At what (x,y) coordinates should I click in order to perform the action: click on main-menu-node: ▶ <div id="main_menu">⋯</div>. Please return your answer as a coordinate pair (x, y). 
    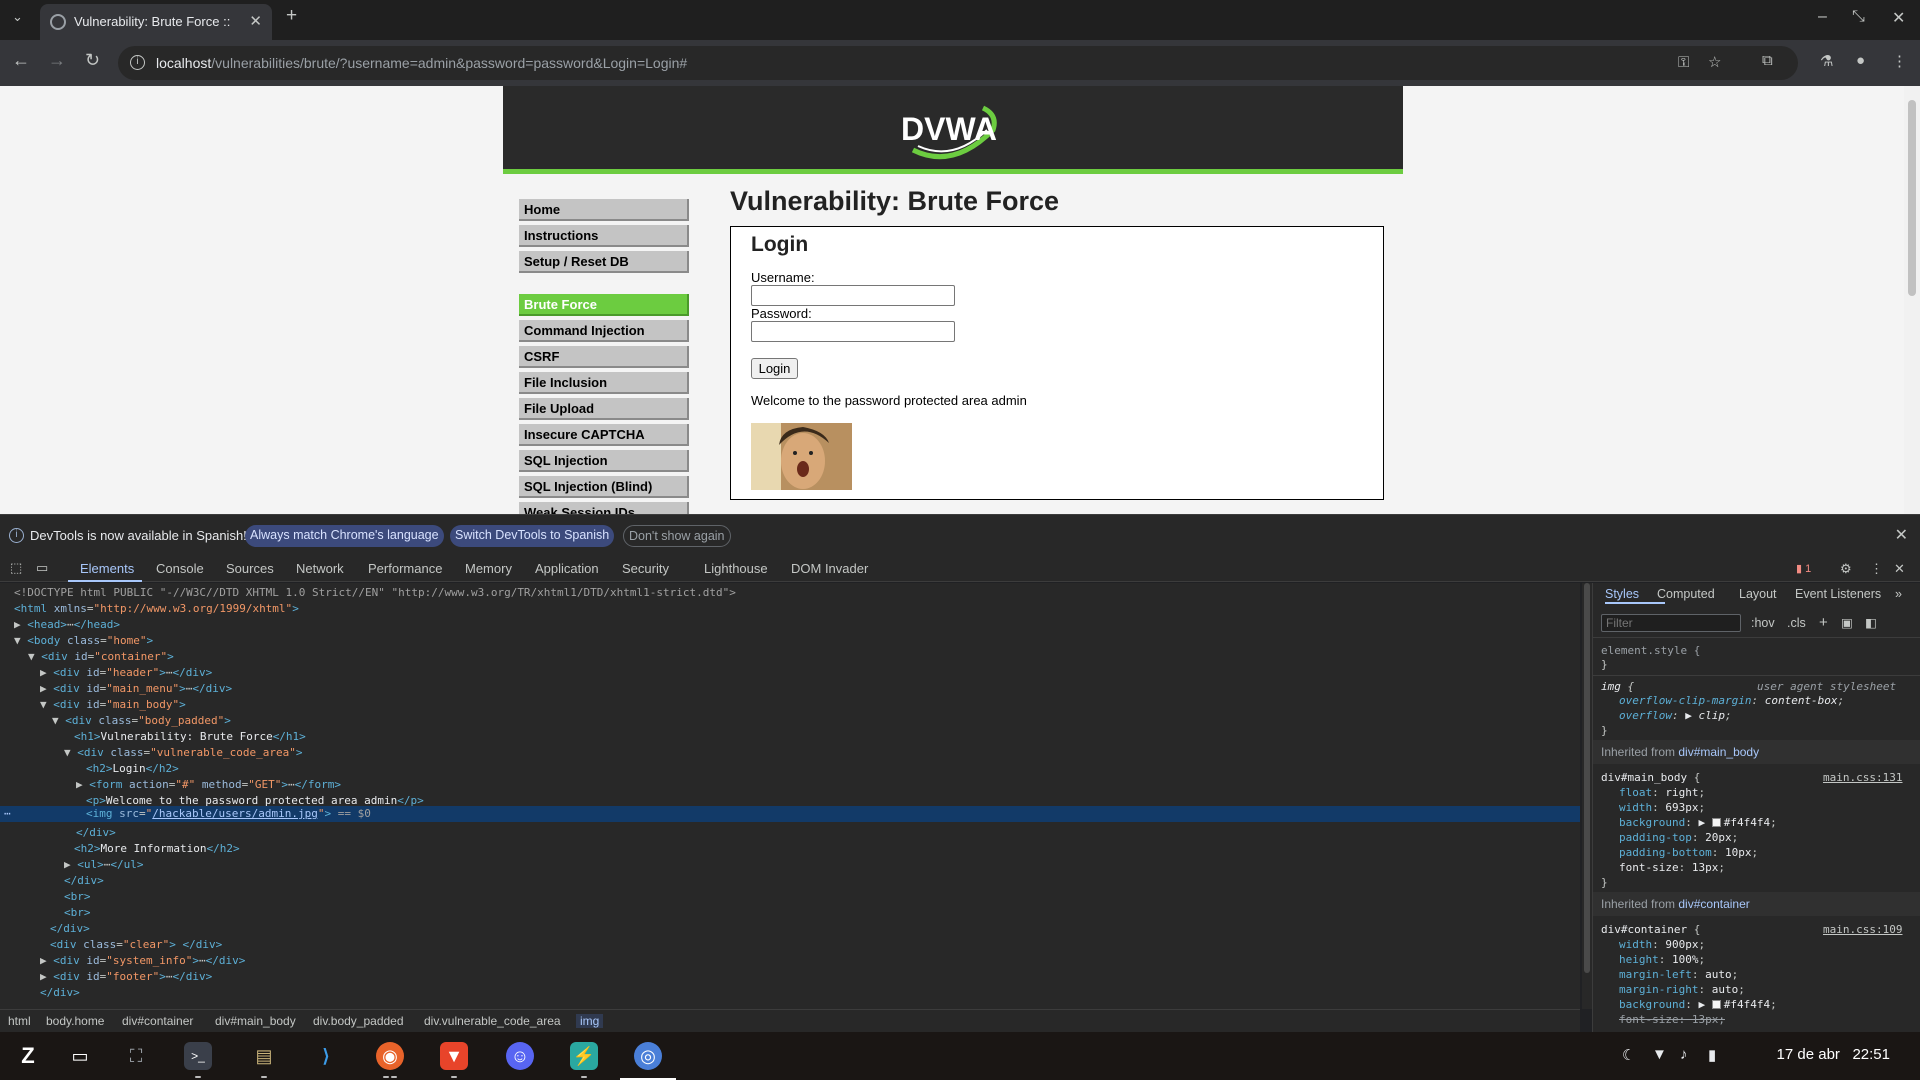
    Looking at the image, I should click on (136, 689).